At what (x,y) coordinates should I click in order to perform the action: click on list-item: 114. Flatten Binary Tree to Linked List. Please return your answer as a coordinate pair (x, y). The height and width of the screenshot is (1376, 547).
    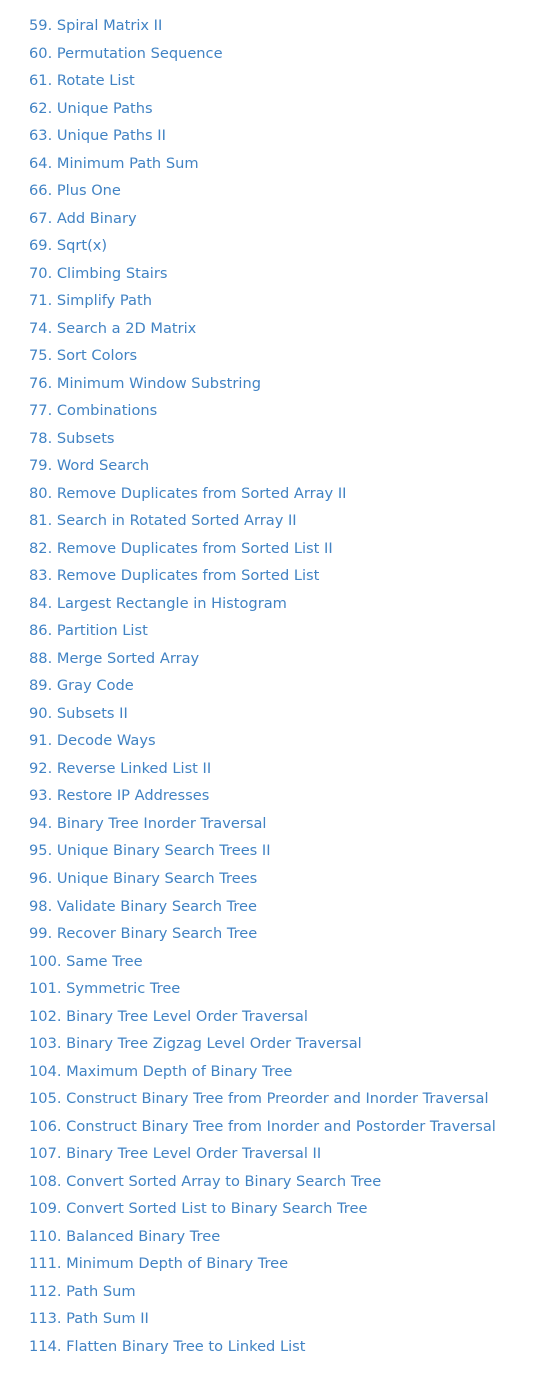
    Looking at the image, I should click on (288, 1347).